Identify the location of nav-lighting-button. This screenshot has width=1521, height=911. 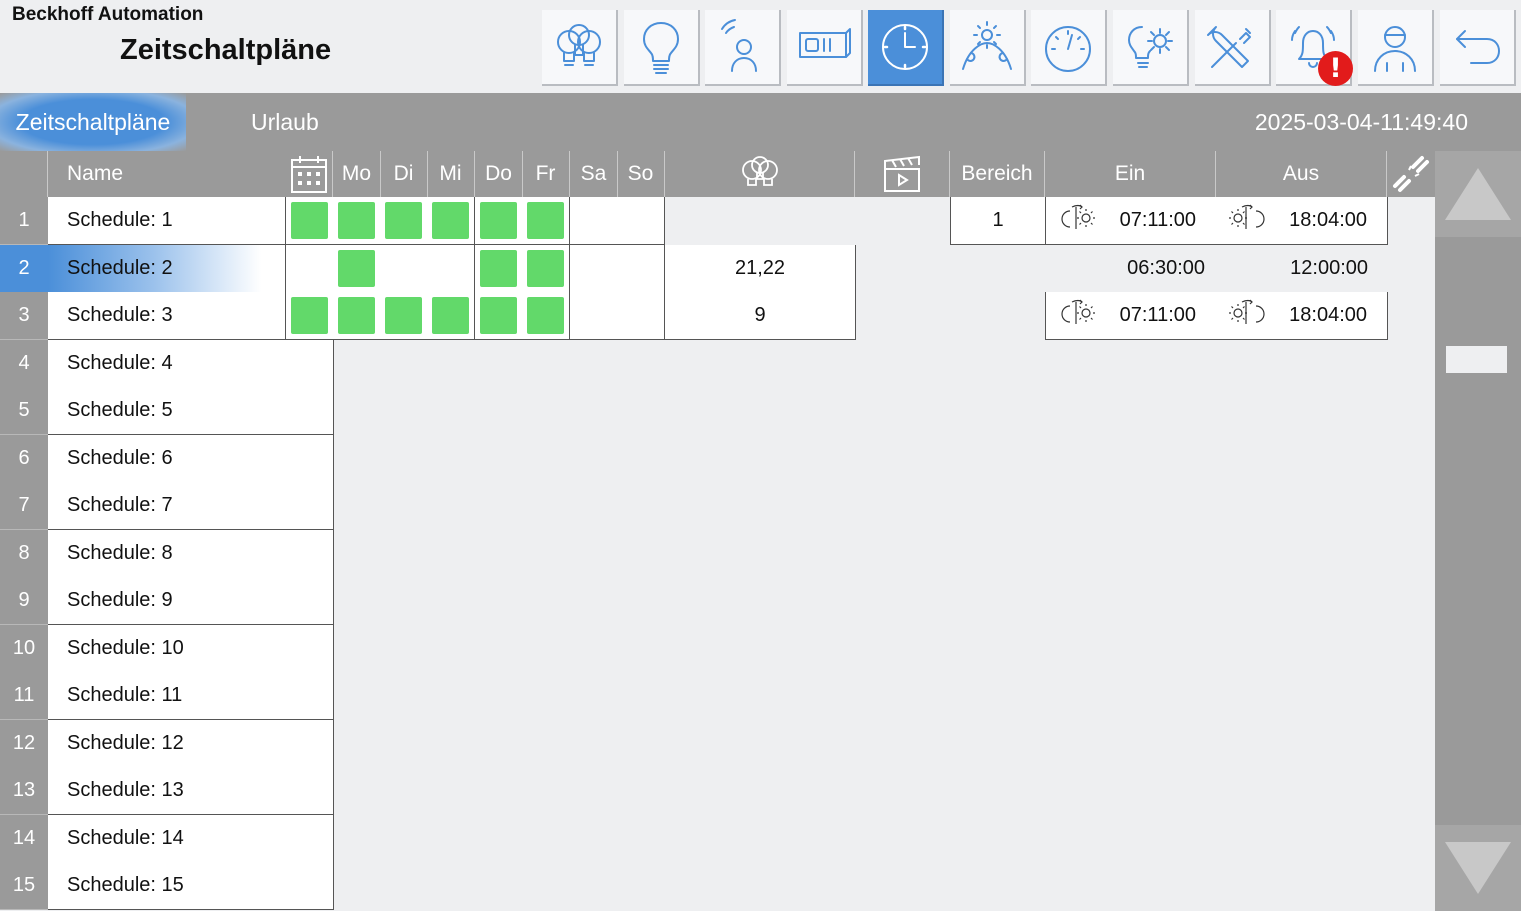
(662, 48).